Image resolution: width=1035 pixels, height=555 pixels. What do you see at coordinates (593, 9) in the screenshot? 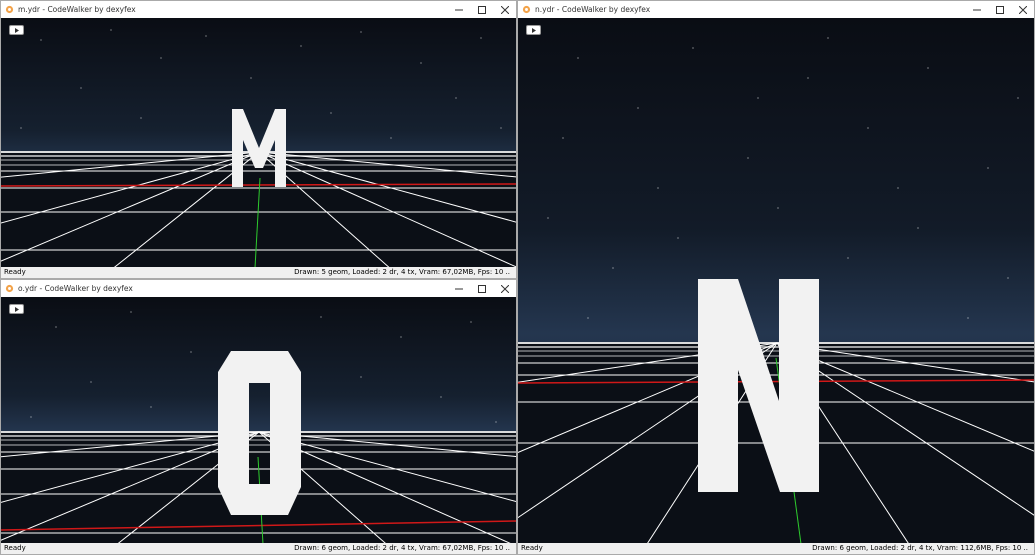
I see `window-title: n.ydr - CodeWalker by dexyfex` at bounding box center [593, 9].